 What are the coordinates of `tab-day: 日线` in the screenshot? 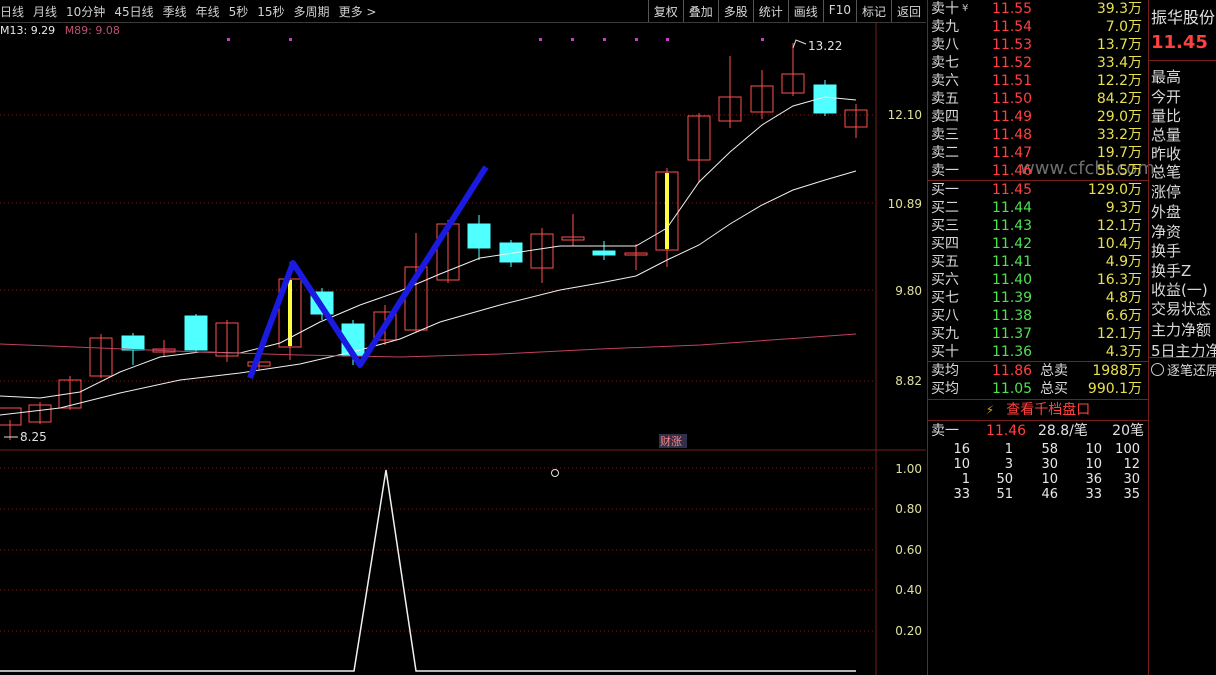 It's located at (12, 11).